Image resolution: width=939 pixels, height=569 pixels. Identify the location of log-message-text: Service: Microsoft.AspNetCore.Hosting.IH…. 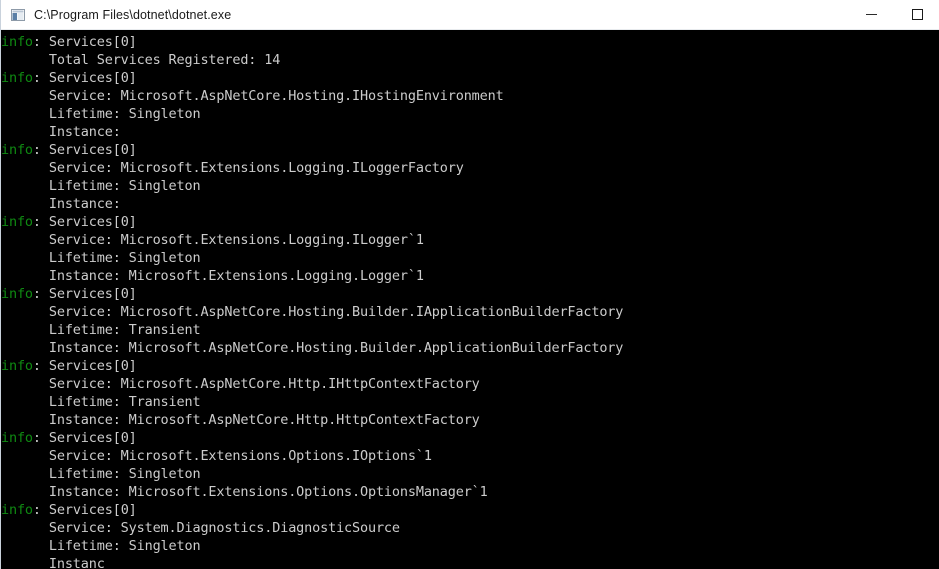
(252, 96).